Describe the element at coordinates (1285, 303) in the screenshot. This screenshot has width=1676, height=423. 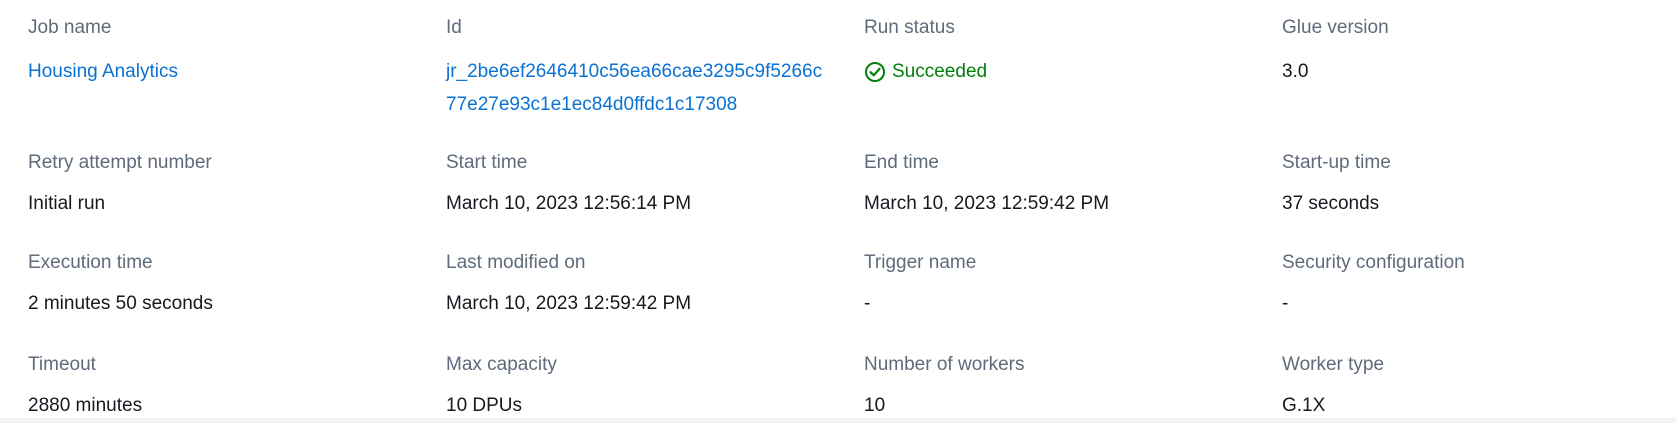
I see `security-config-value: -` at that location.